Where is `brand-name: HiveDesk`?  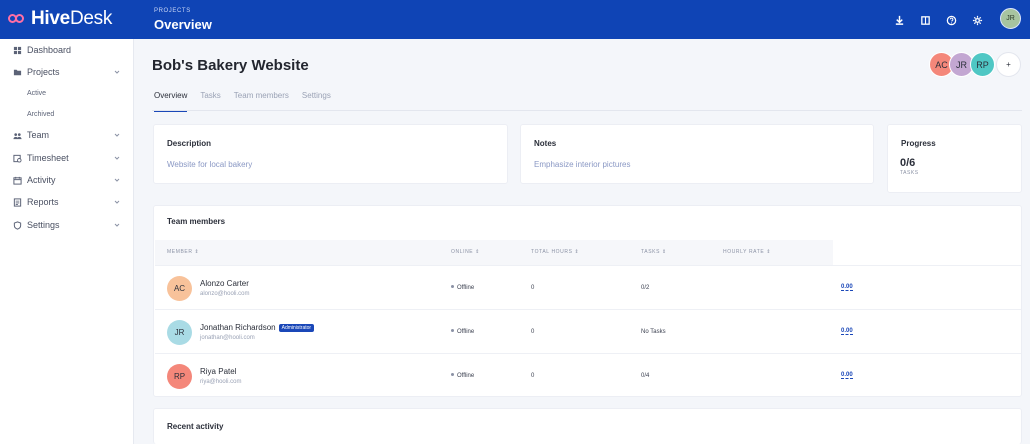
brand-name: HiveDesk is located at coordinates (72, 18).